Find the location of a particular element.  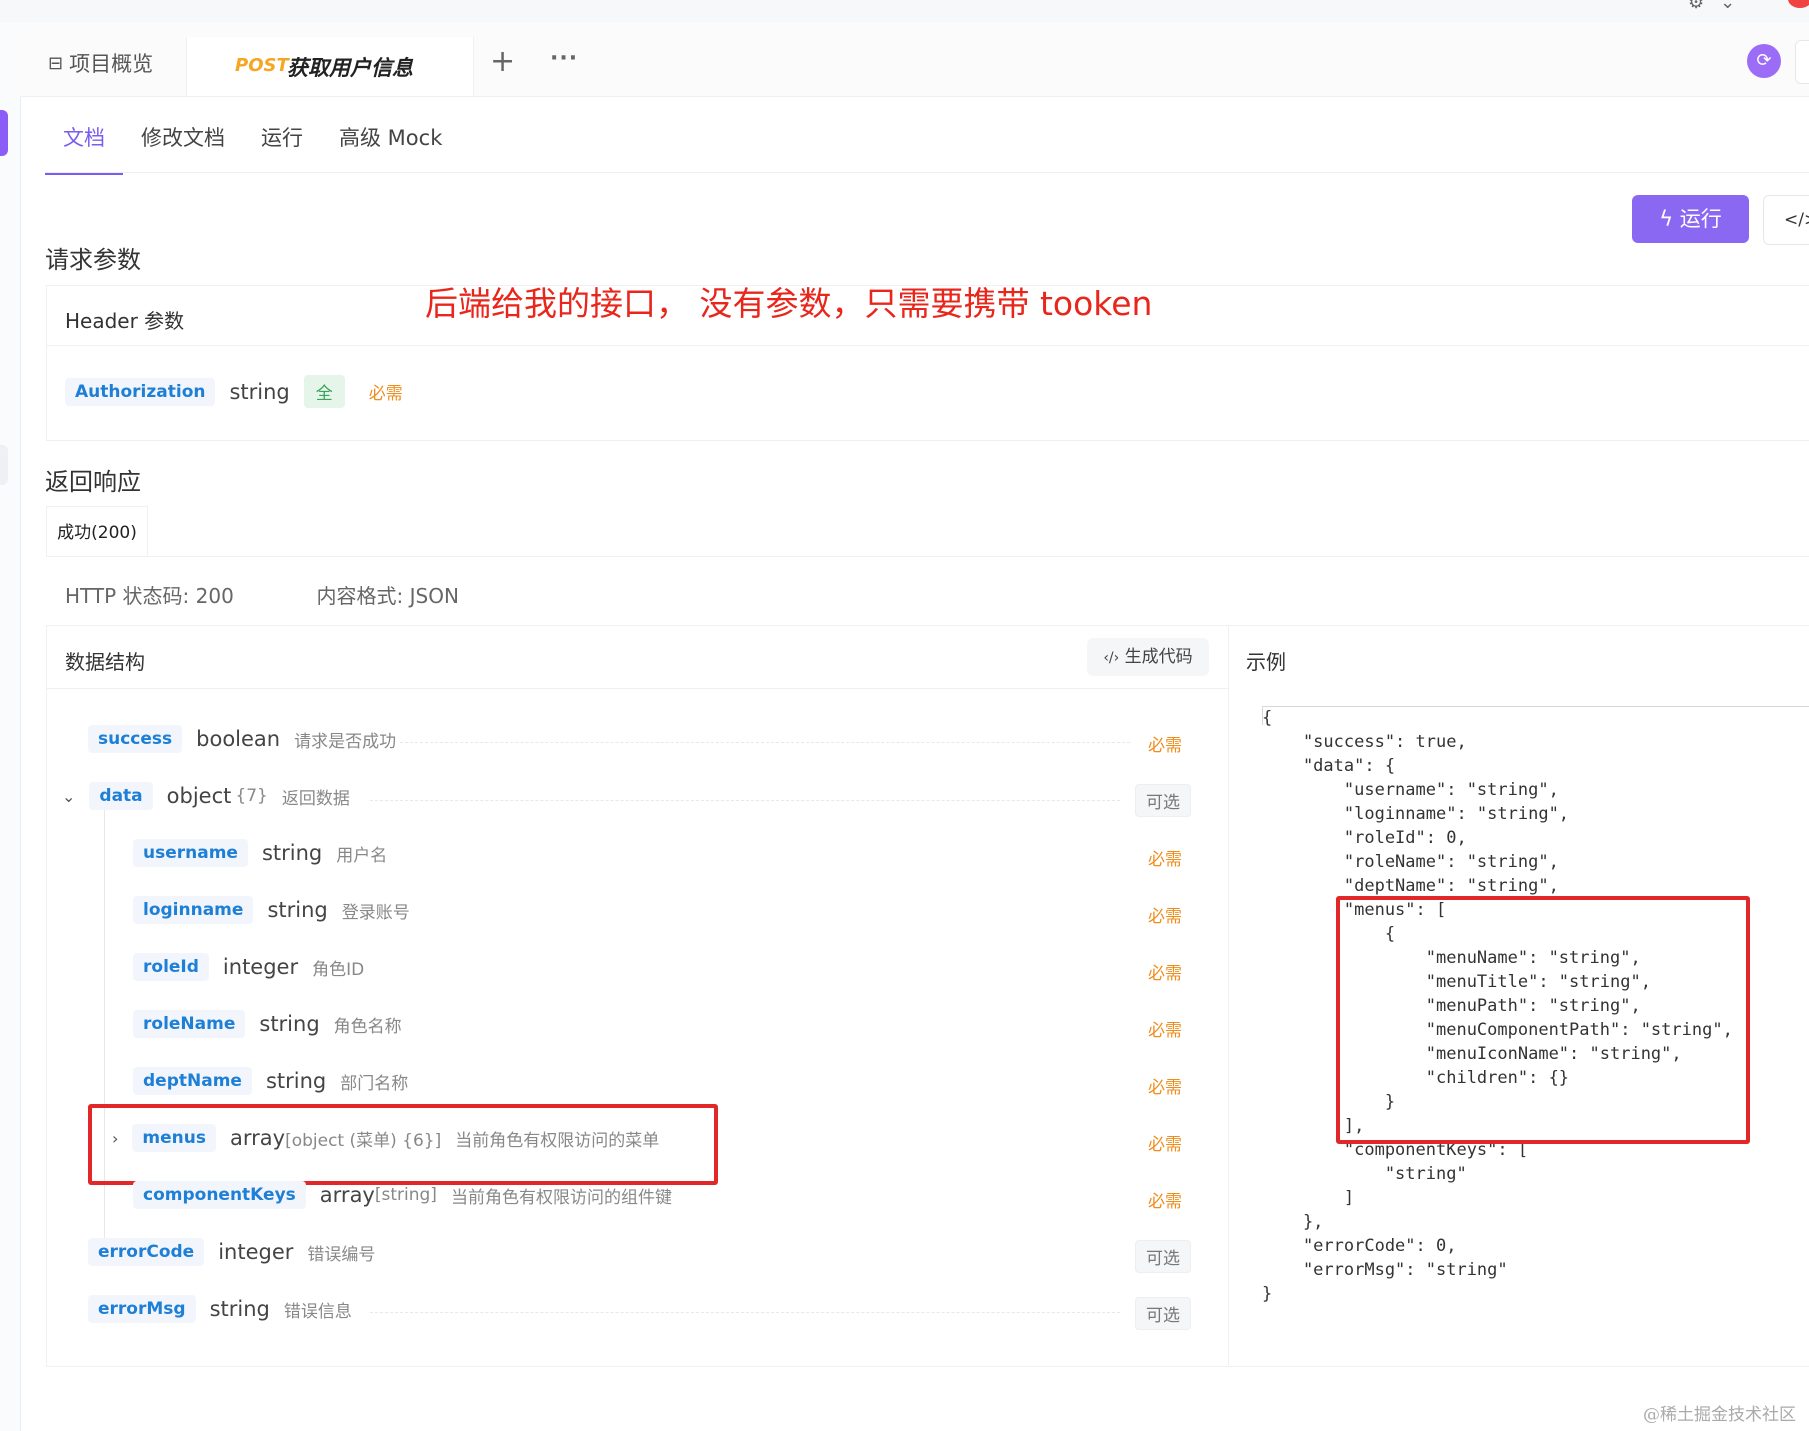

field-row-errormsg: errorMsg string 错误信息 is located at coordinates (220, 1309).